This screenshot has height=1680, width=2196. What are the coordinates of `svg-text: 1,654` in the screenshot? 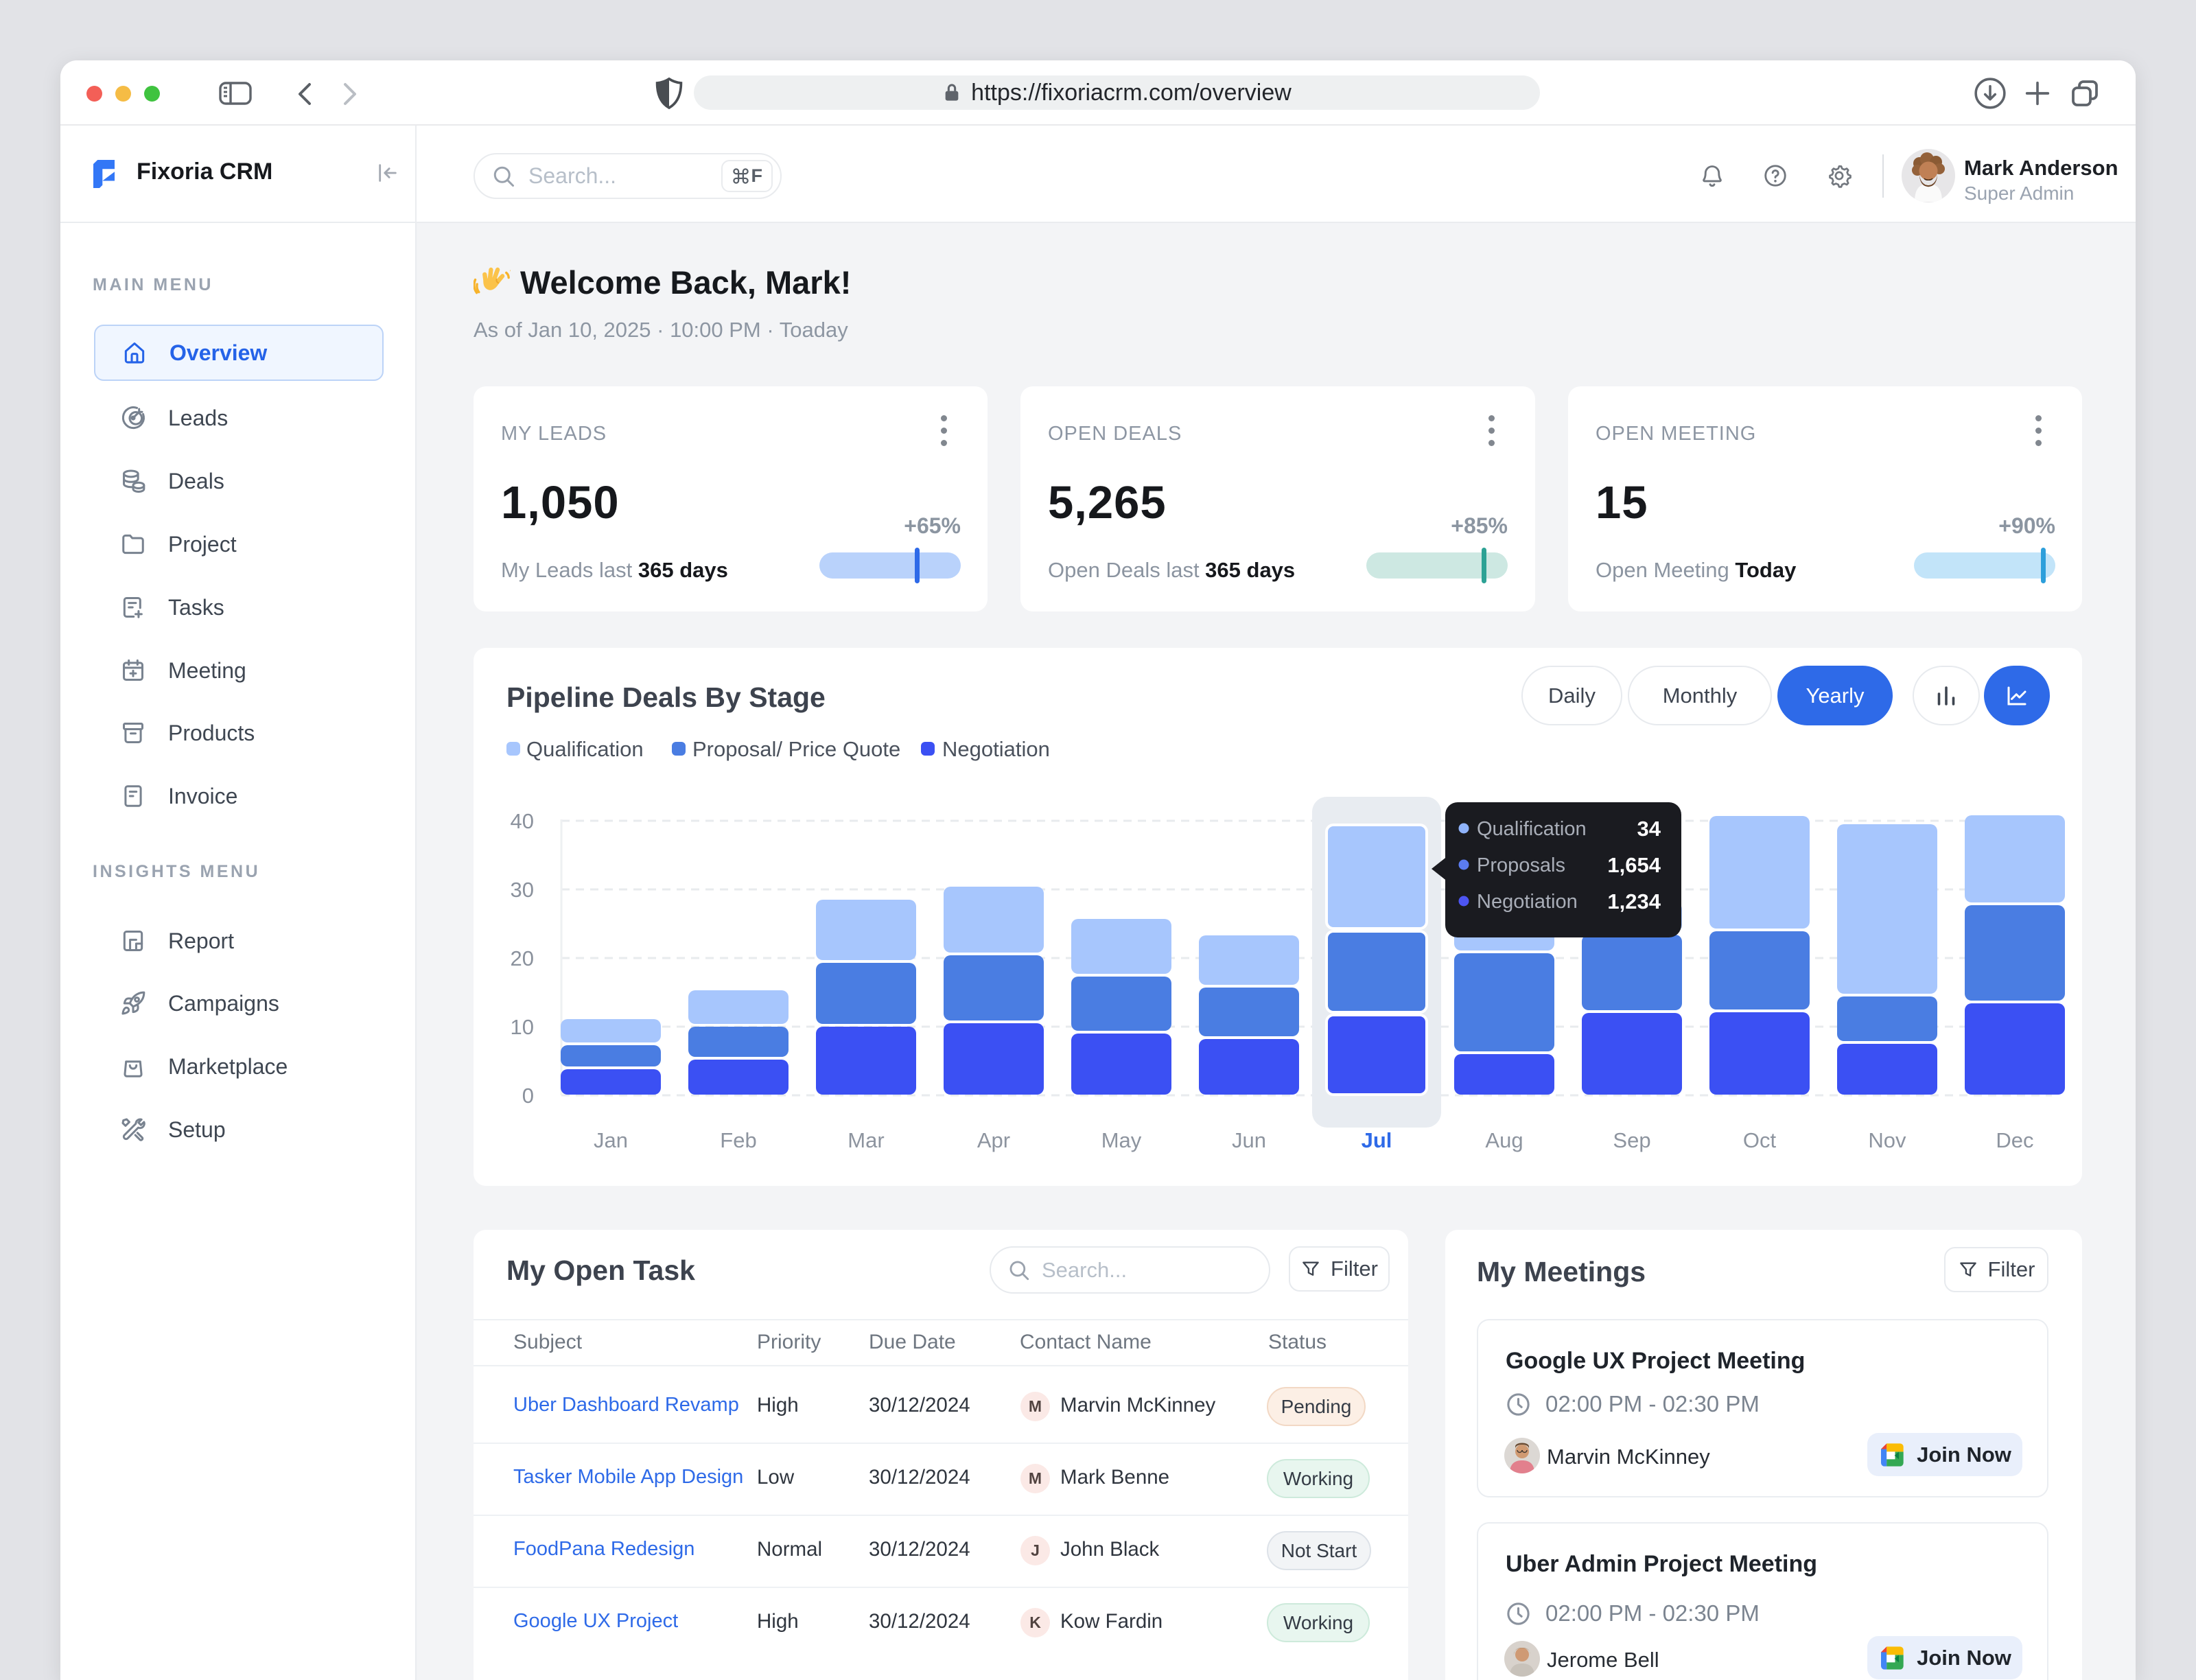 It's located at (1634, 865).